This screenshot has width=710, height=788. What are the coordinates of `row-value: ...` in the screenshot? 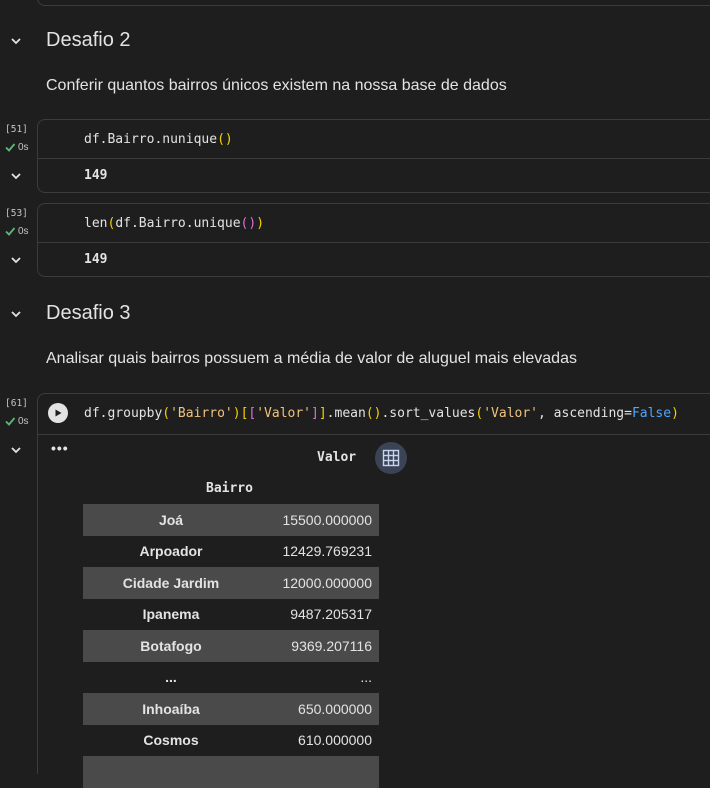 It's located at (366, 677).